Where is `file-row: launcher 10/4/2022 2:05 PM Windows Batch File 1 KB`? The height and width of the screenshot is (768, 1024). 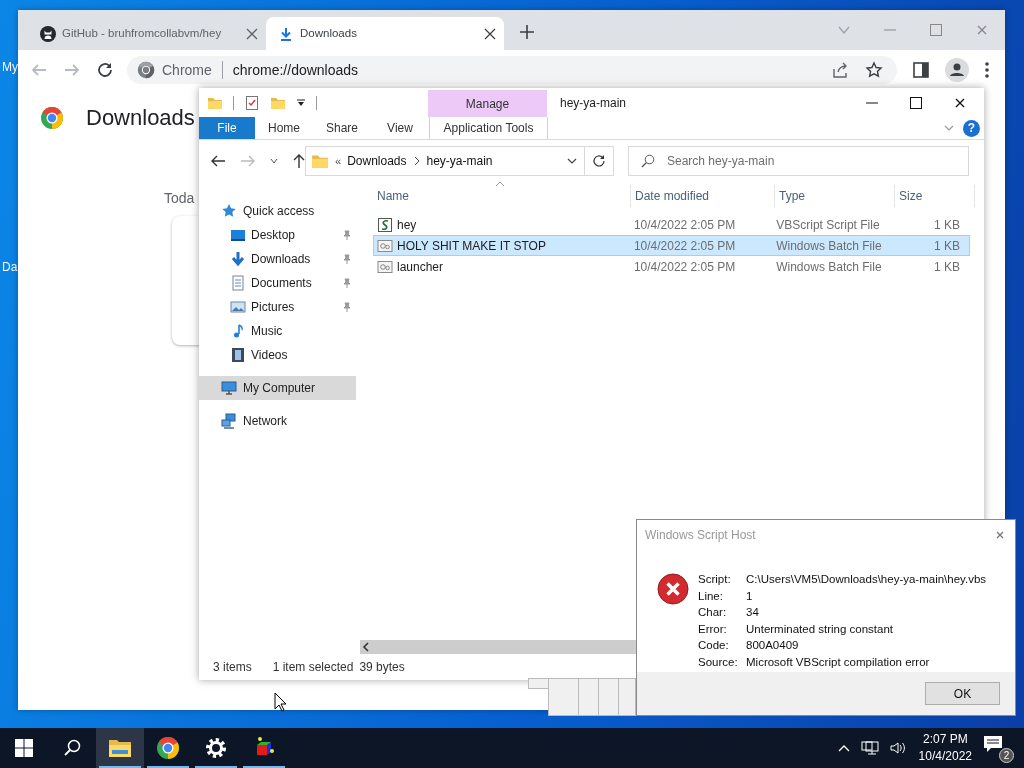
file-row: launcher 10/4/2022 2:05 PM Windows Batch File 1 KB is located at coordinates (671, 266).